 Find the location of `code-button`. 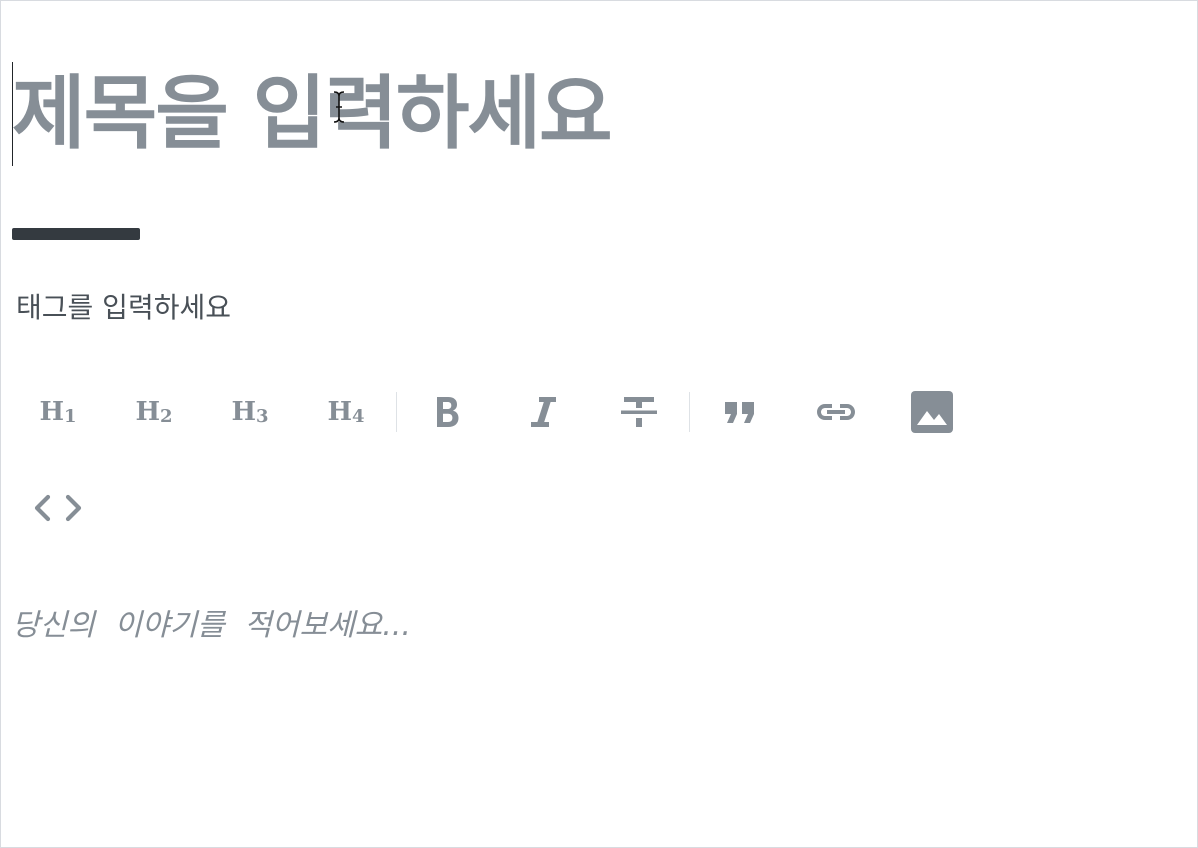

code-button is located at coordinates (58, 508).